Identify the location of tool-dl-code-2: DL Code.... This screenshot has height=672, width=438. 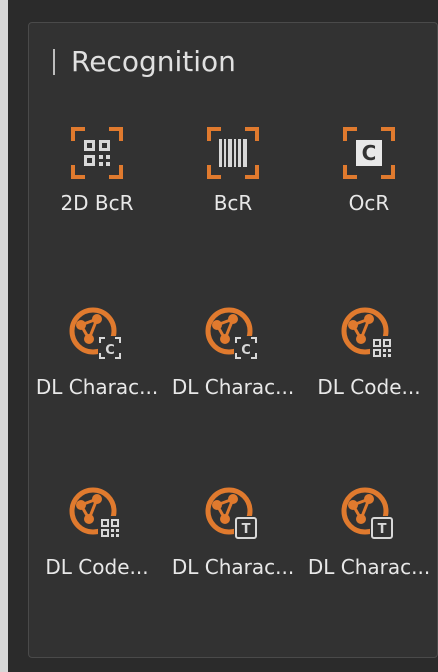
(97, 532).